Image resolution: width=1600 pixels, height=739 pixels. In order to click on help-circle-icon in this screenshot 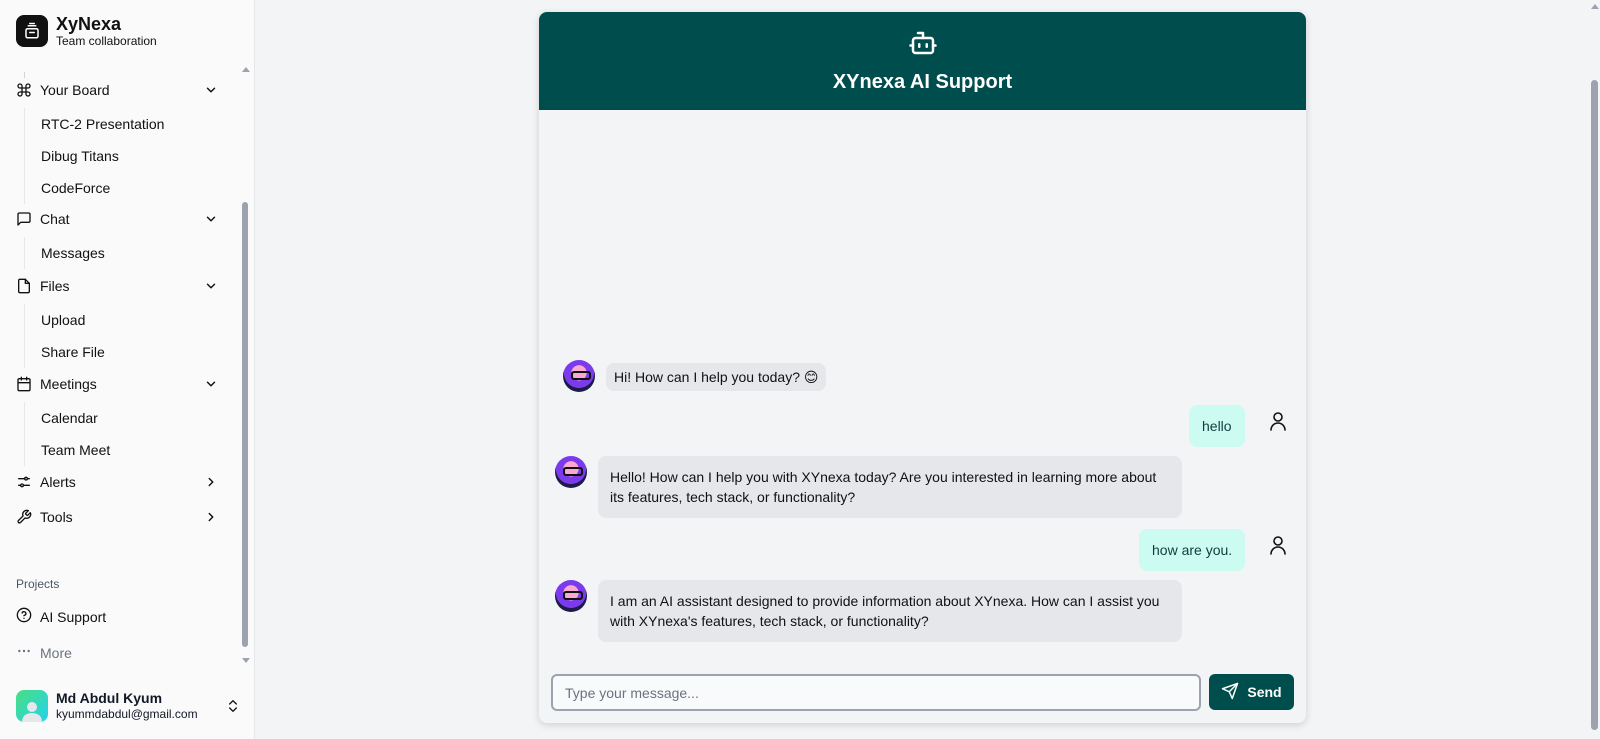, I will do `click(24, 616)`.